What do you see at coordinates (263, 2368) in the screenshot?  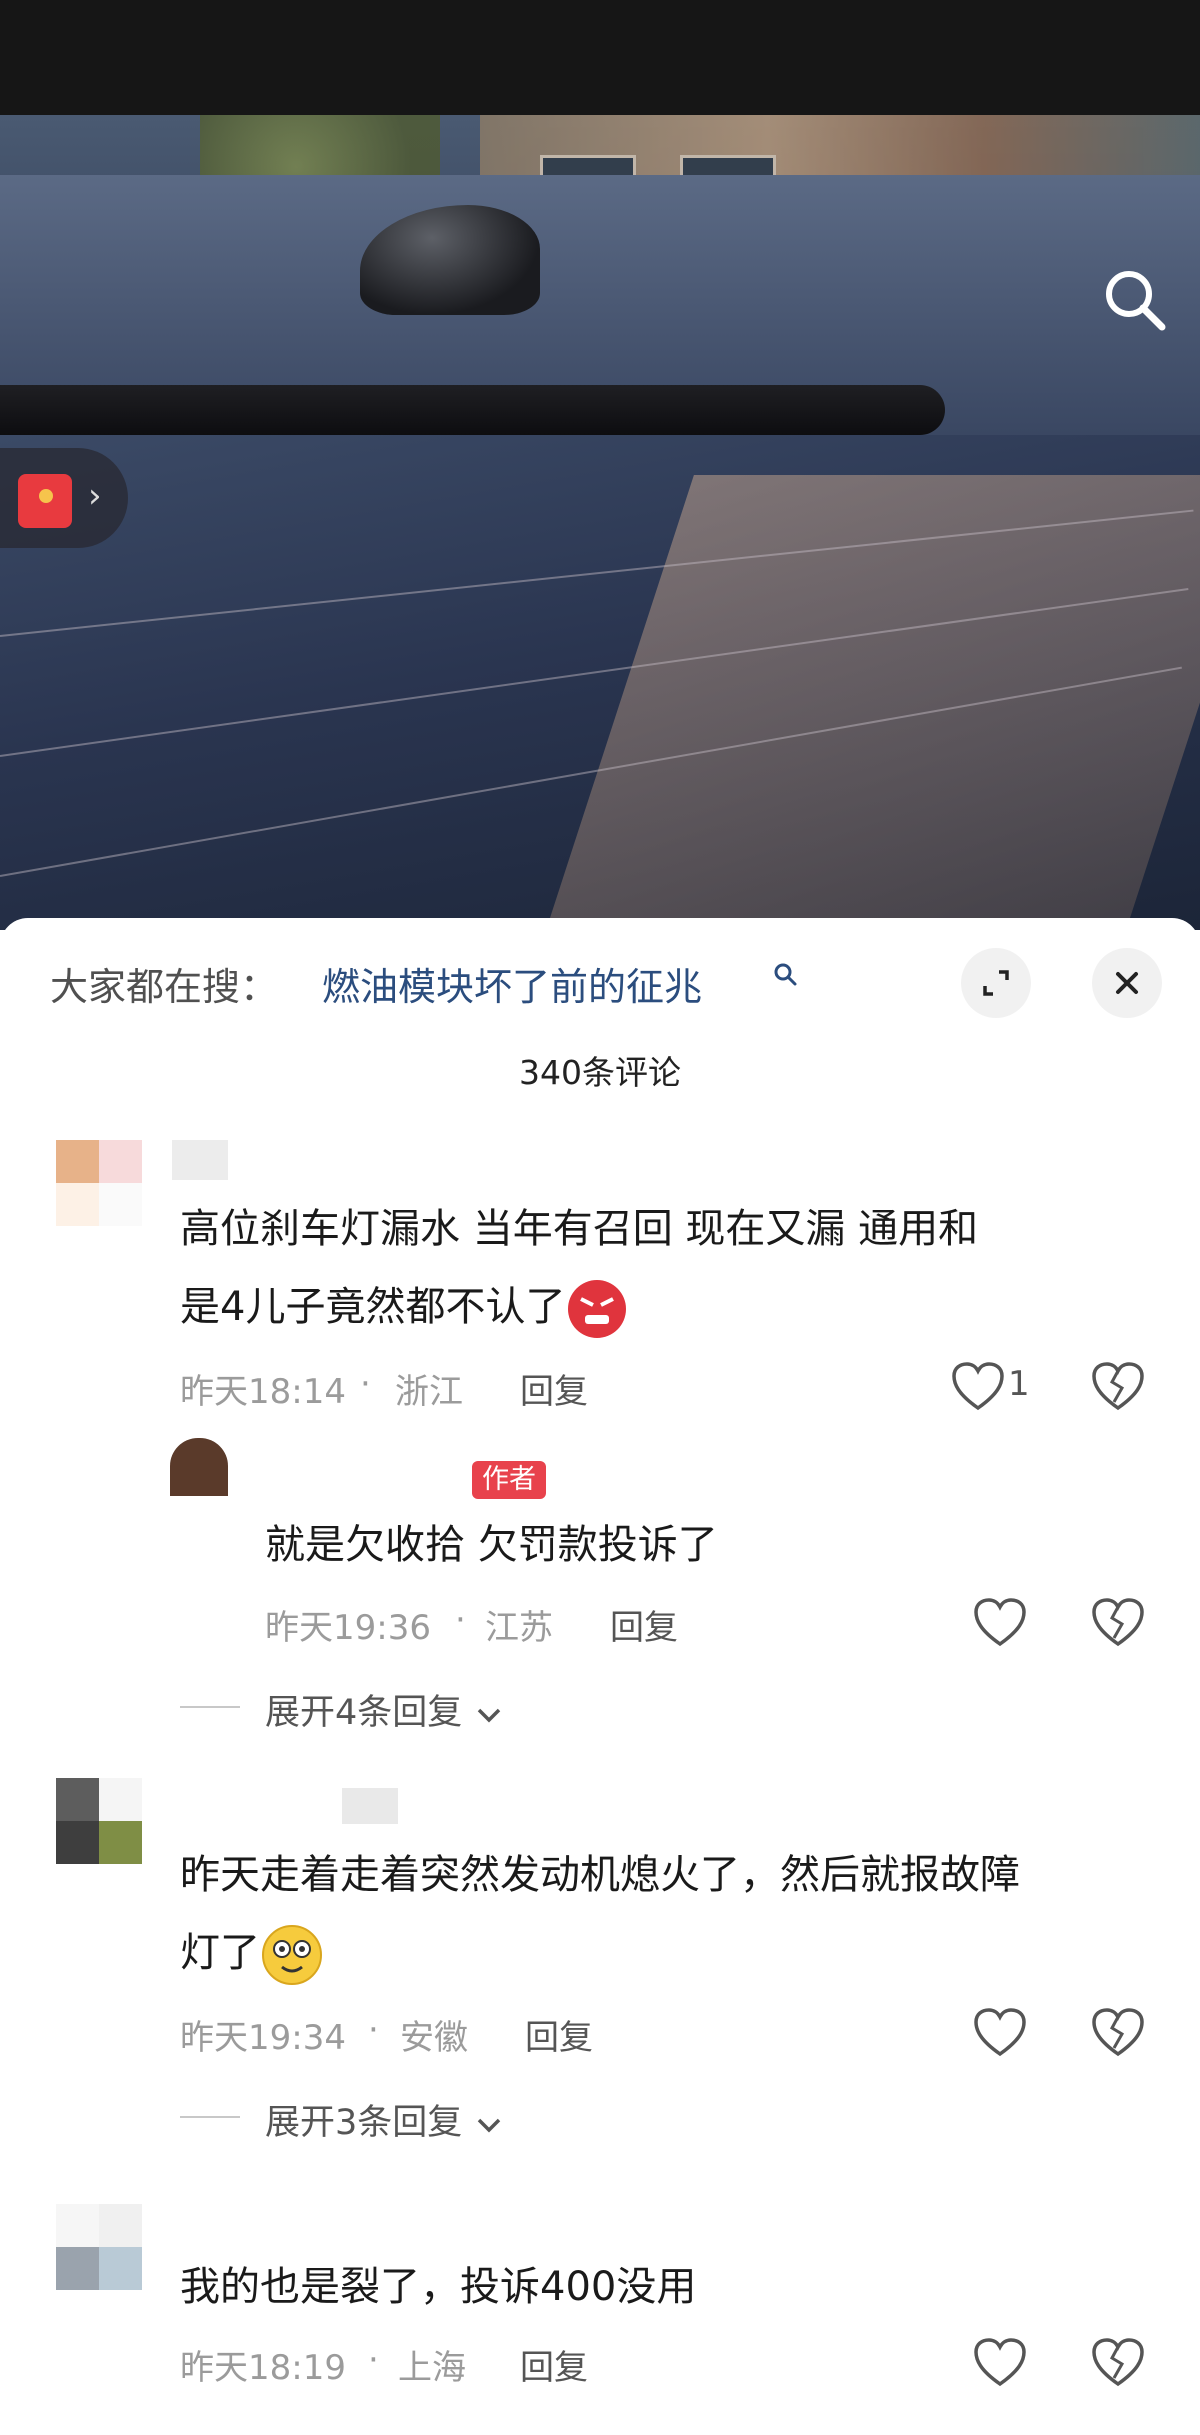 I see `comment-time: 昨天18:19` at bounding box center [263, 2368].